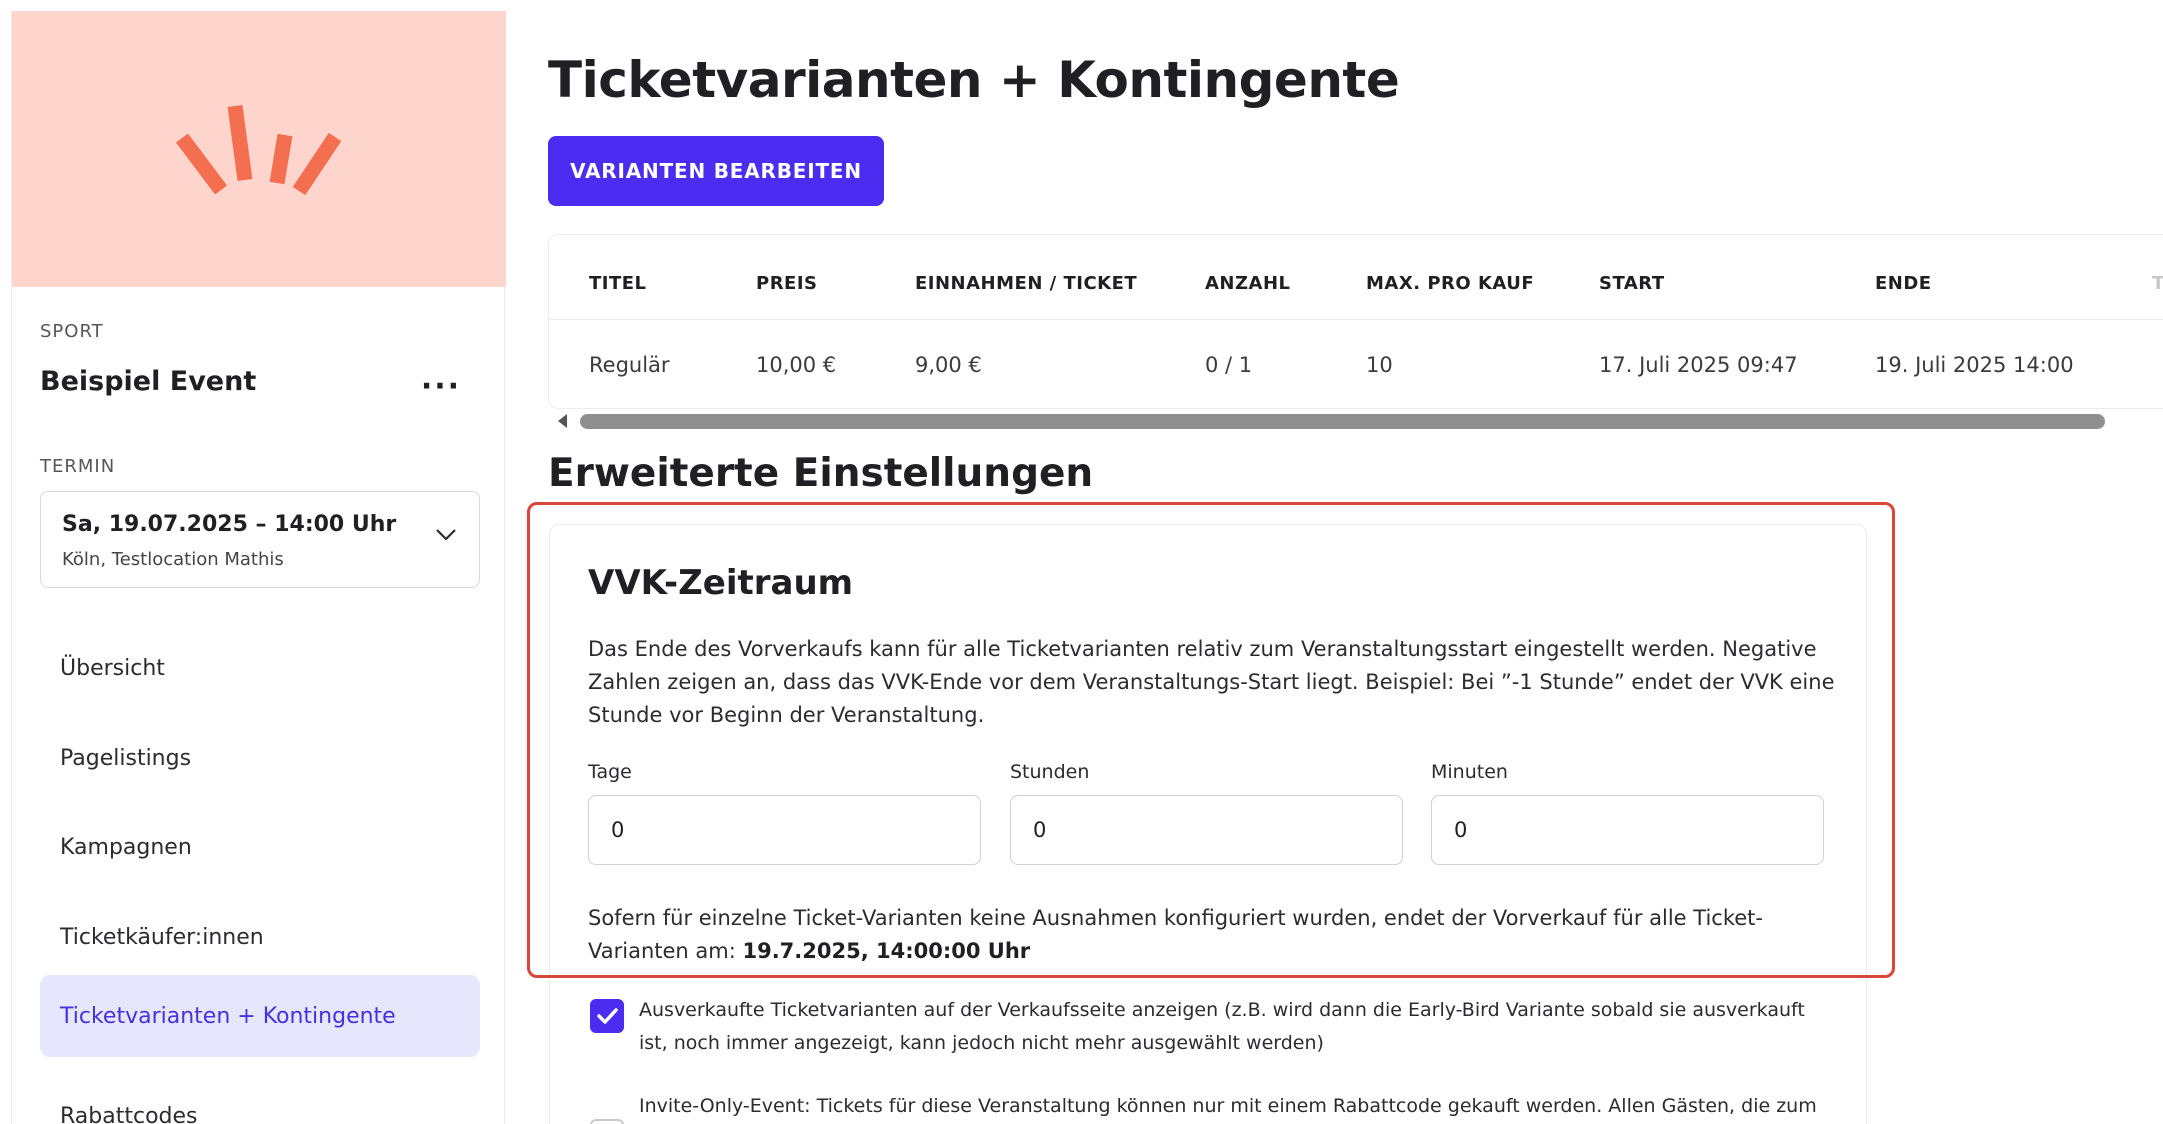  Describe the element at coordinates (260, 758) in the screenshot. I see `sidebar-item-pagelistings: Pagelistings` at that location.